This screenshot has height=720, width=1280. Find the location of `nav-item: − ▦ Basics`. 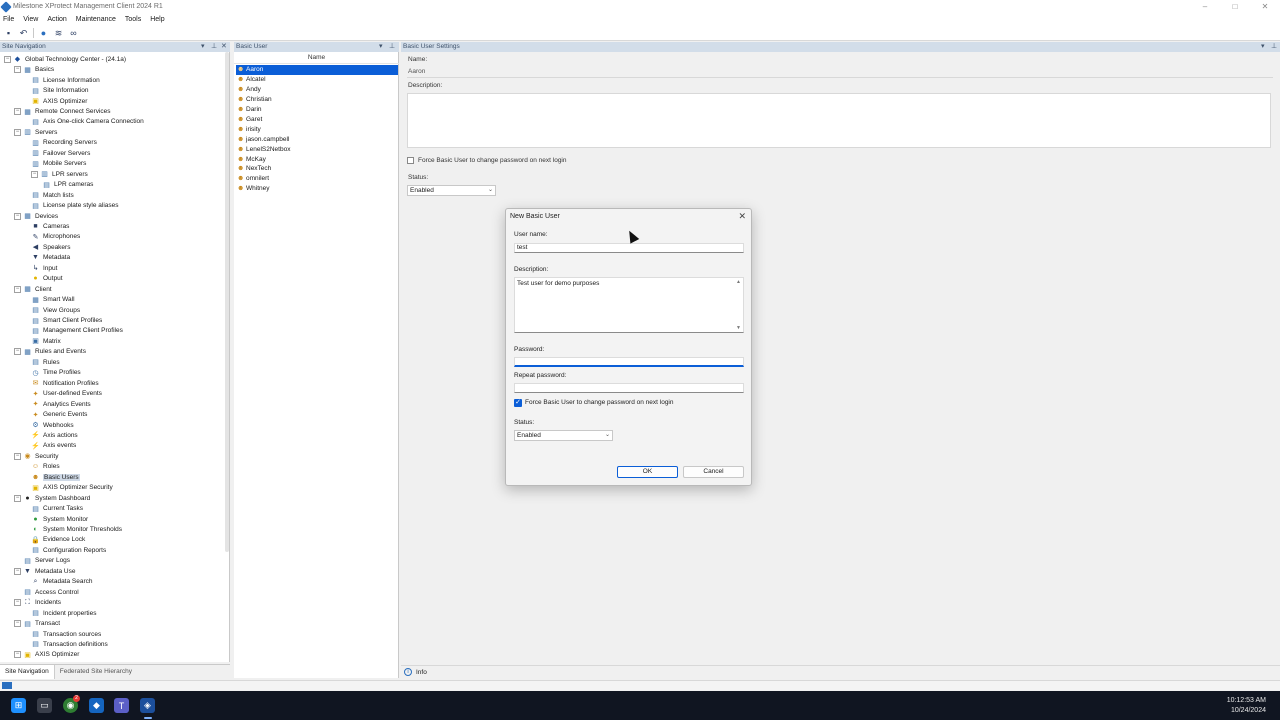

nav-item: − ▦ Basics is located at coordinates (34, 69).